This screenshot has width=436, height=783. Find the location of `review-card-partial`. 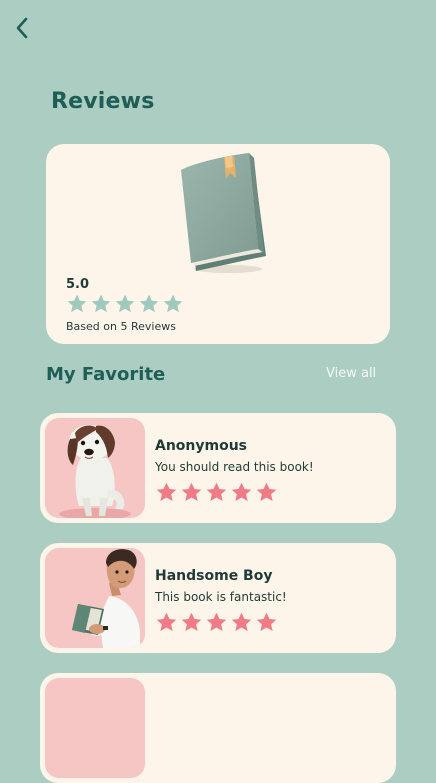

review-card-partial is located at coordinates (218, 728).